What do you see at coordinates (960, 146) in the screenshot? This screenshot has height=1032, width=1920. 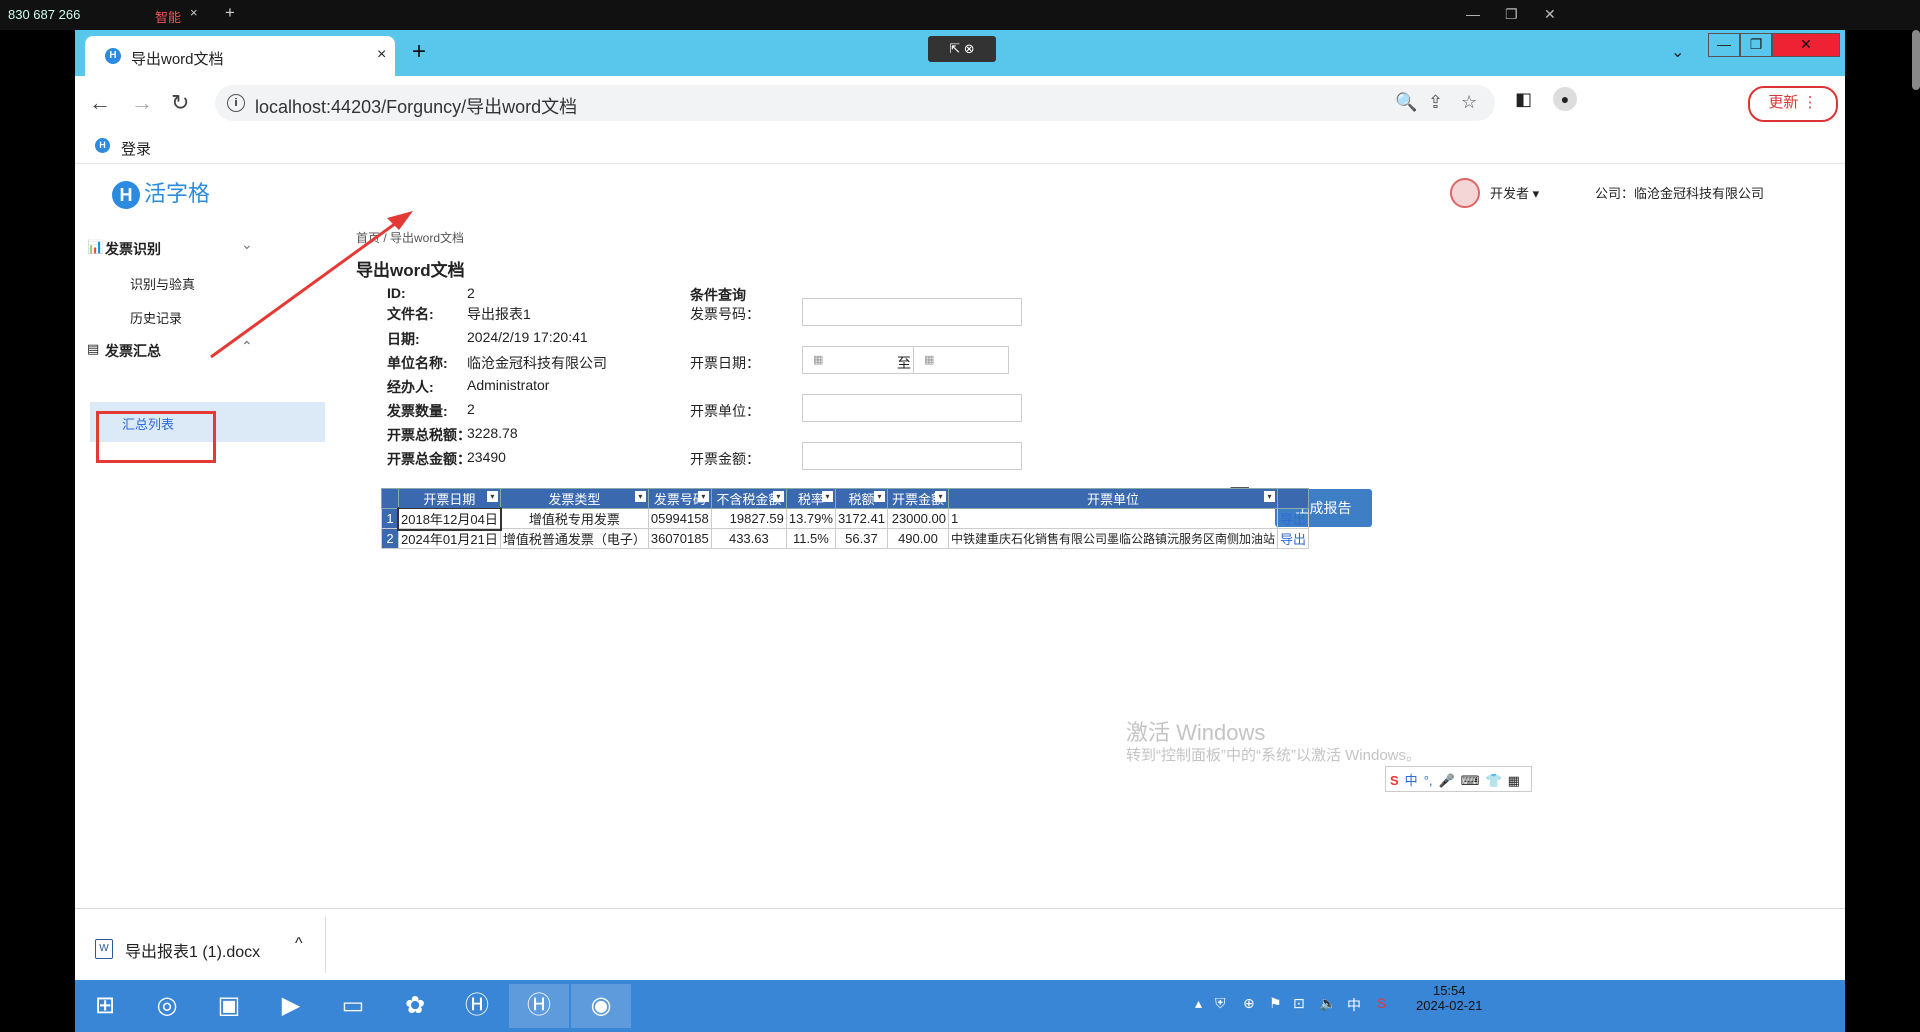 I see `bookmarks-bar: H 登录` at bounding box center [960, 146].